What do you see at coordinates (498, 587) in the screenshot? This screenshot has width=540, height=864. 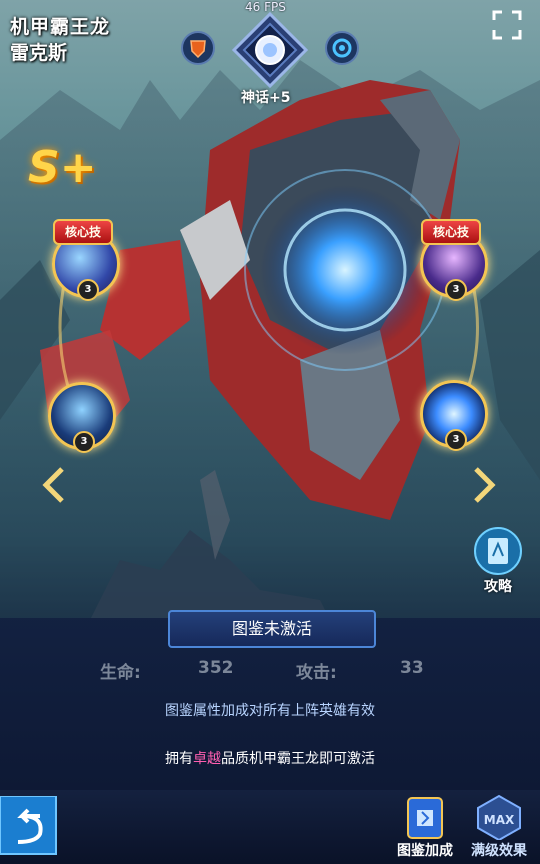 I see `guide-label: 攻略` at bounding box center [498, 587].